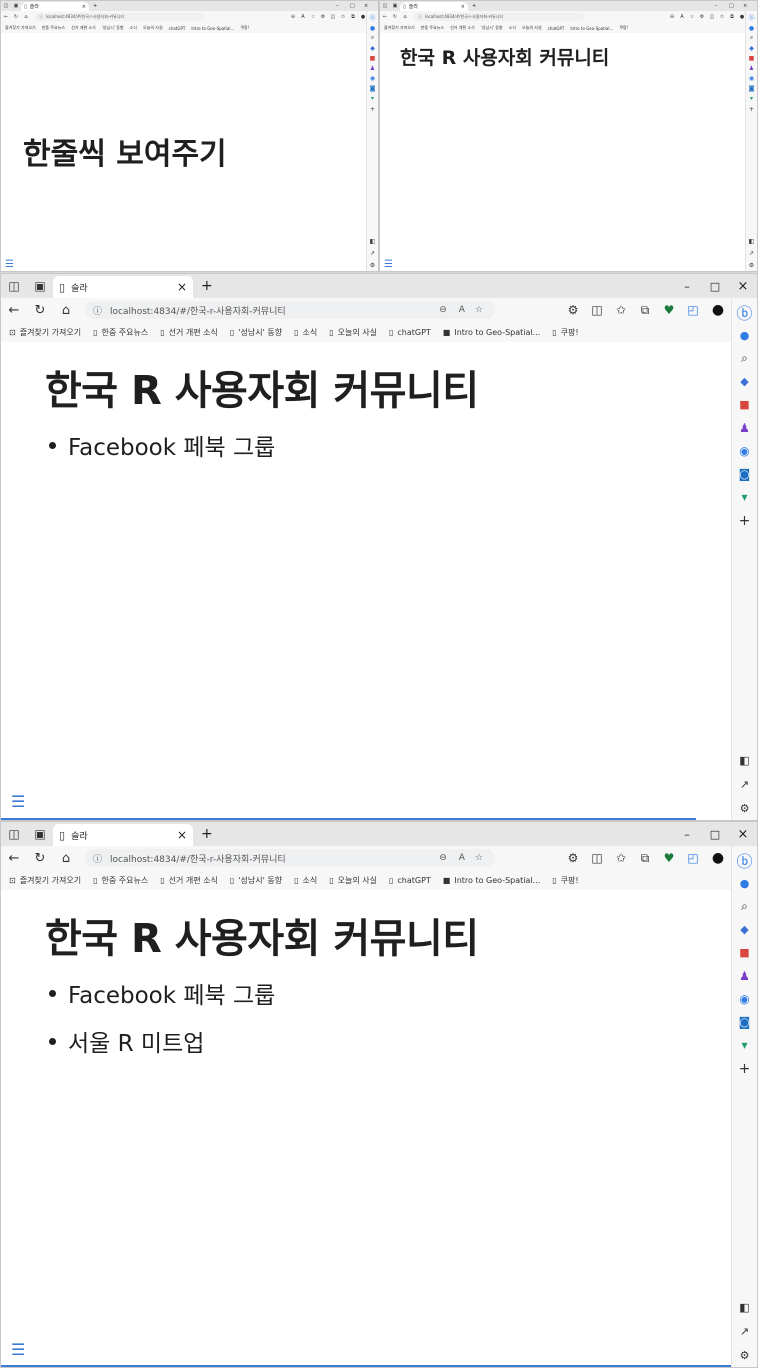  I want to click on copilot-icon: ◰, so click(693, 858).